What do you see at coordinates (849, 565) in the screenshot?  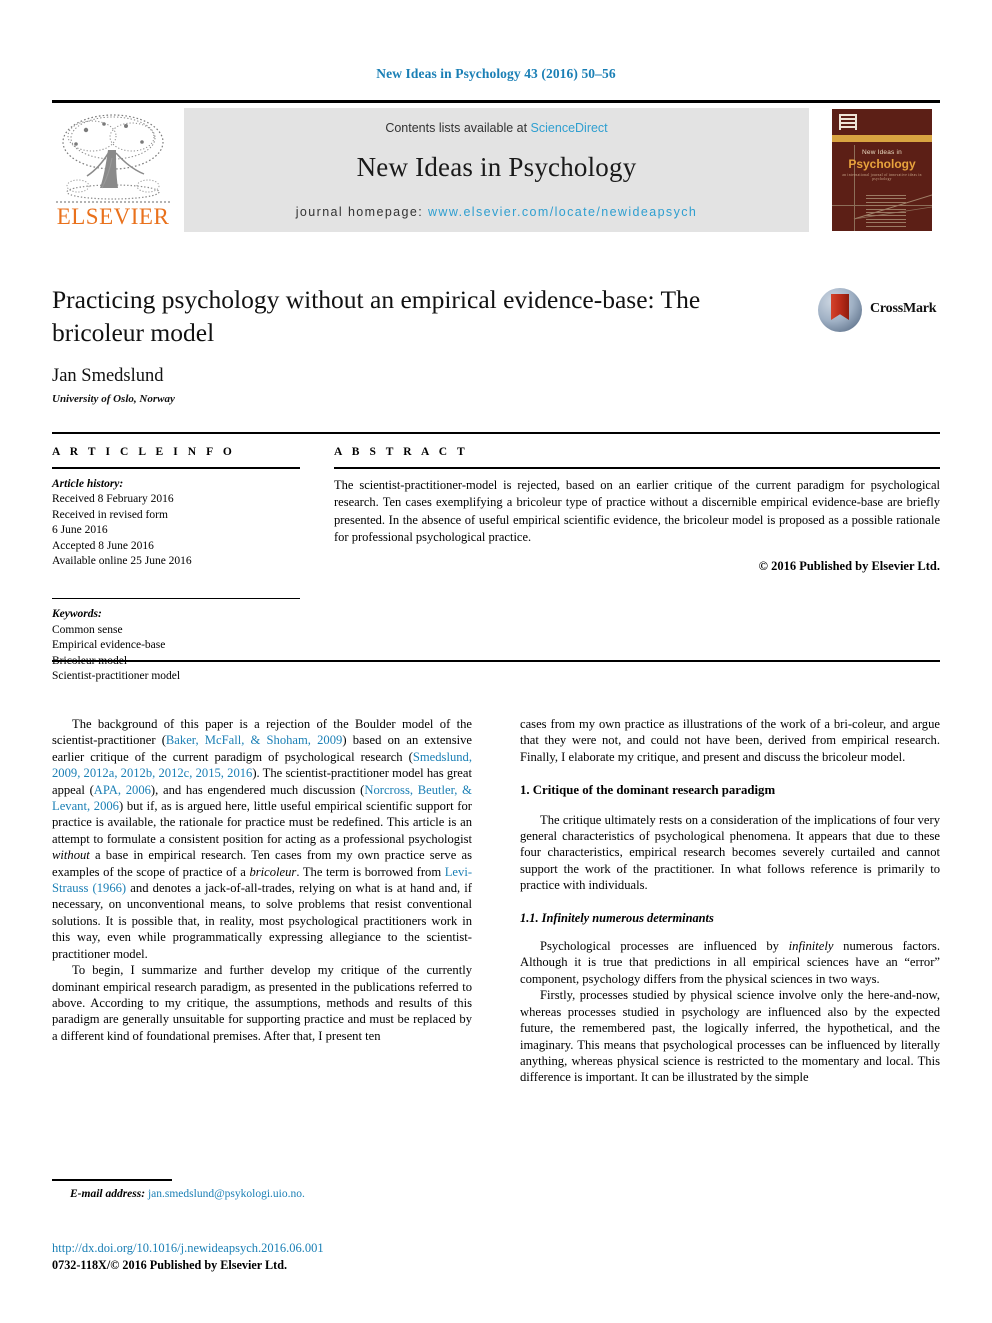 I see `abstract-copyright: © 2016 Published by Elsevier Ltd.` at bounding box center [849, 565].